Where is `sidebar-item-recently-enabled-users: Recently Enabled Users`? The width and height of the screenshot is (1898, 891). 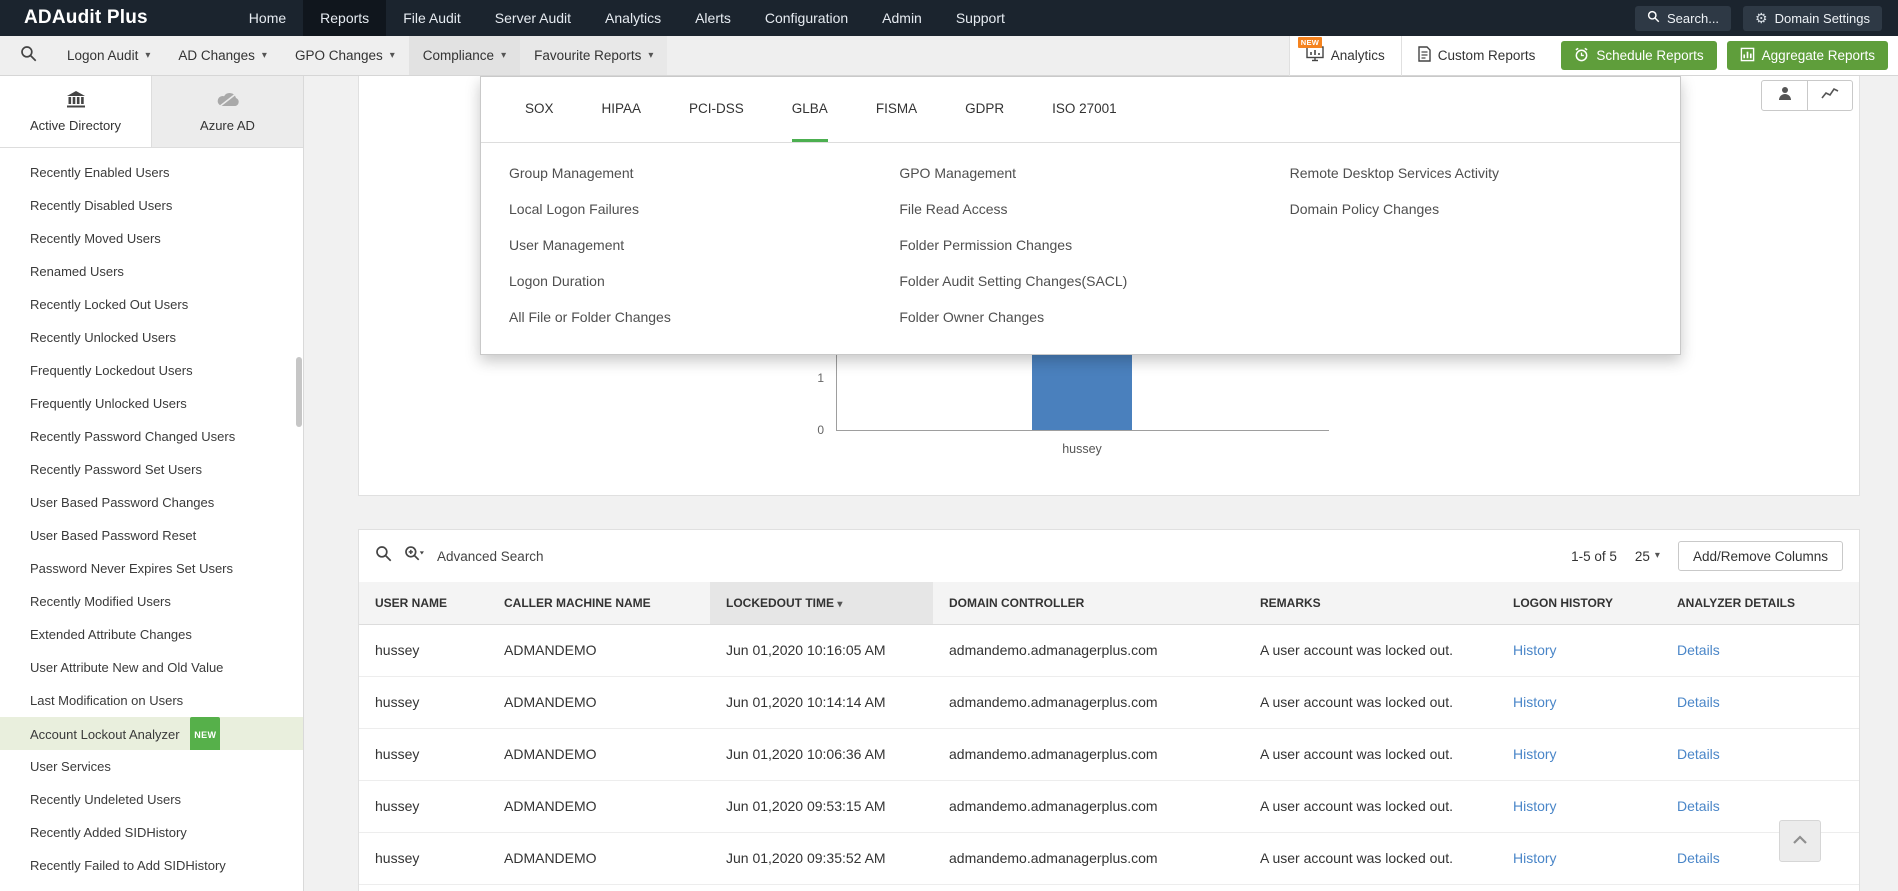
sidebar-item-recently-enabled-users: Recently Enabled Users is located at coordinates (151, 172).